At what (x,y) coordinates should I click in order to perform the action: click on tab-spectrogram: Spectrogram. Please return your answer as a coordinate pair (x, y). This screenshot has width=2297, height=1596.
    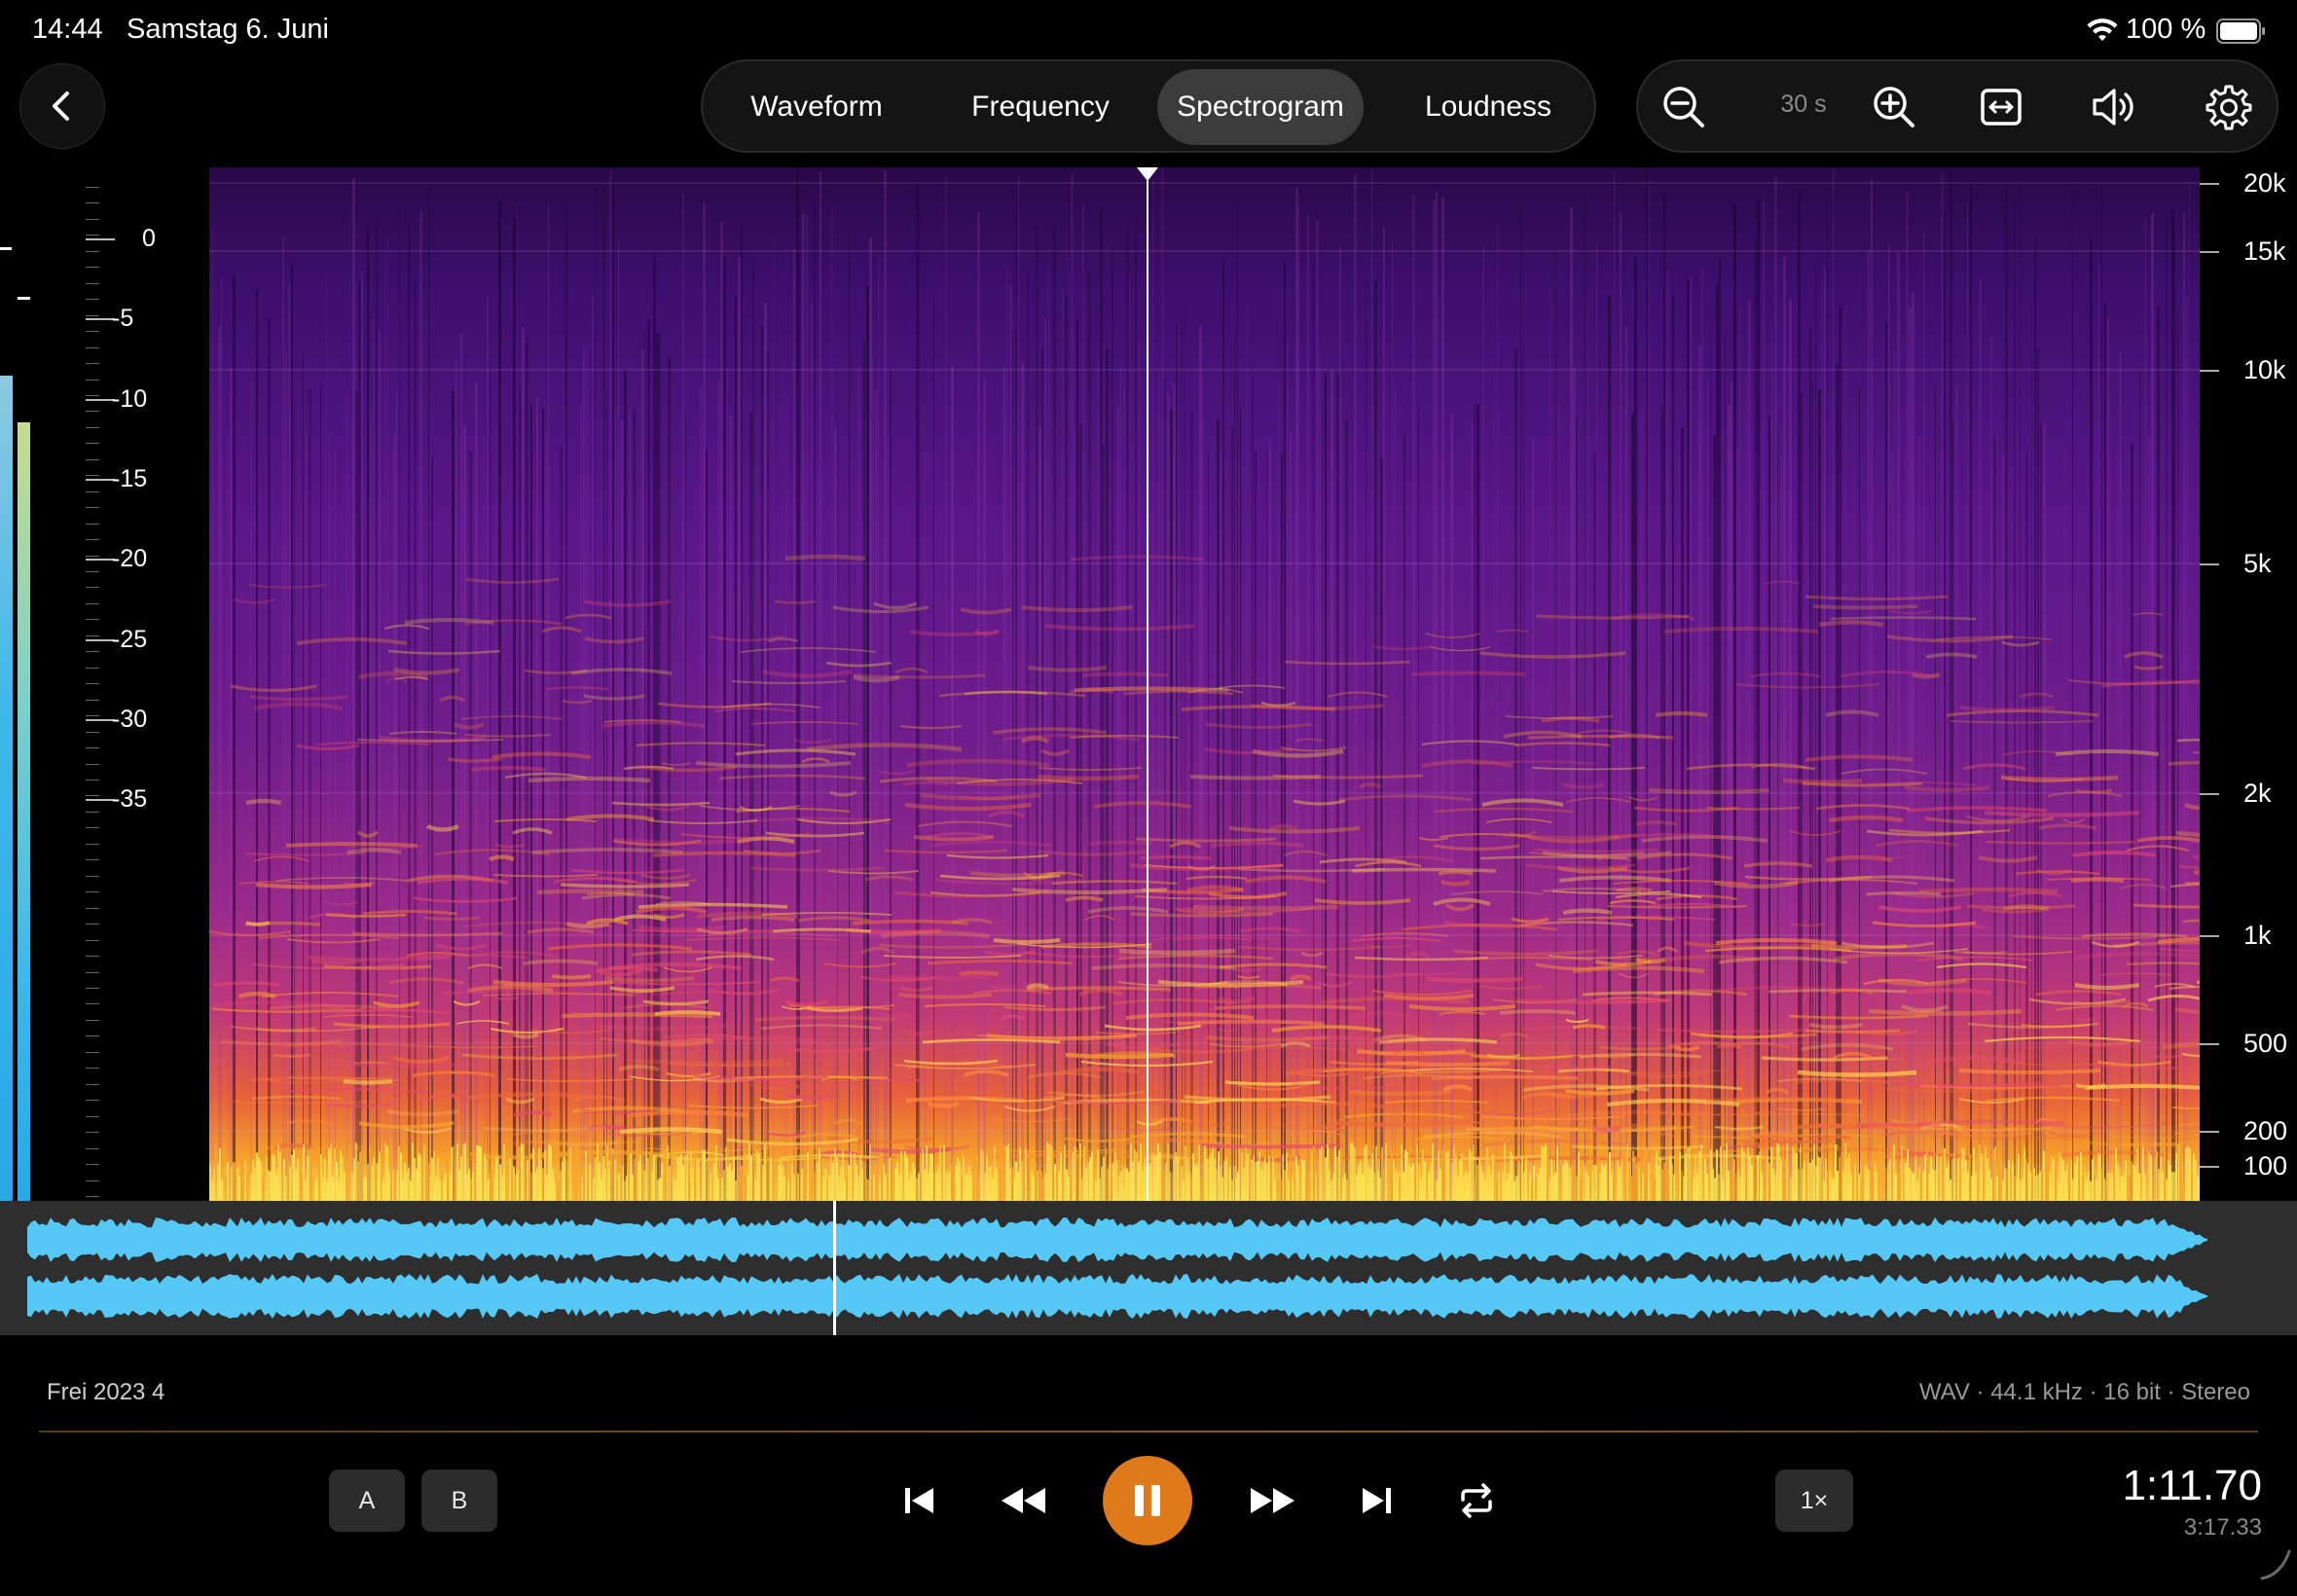
    Looking at the image, I should click on (1260, 107).